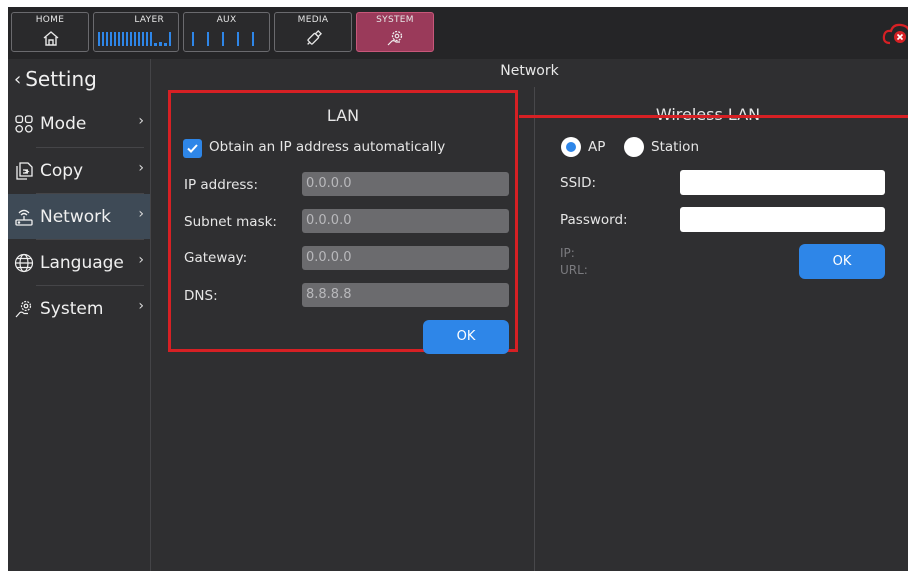 Image resolution: width=908 pixels, height=571 pixels. I want to click on lan-ok-button: OK, so click(466, 337).